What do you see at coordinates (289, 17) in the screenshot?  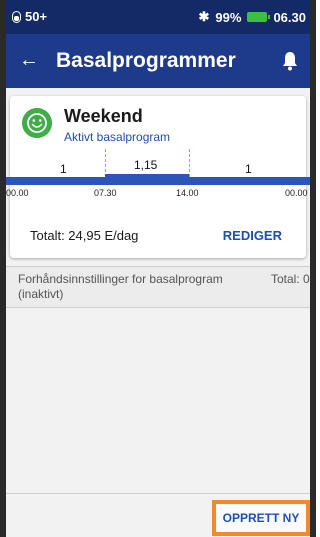 I see `clock: 06.30` at bounding box center [289, 17].